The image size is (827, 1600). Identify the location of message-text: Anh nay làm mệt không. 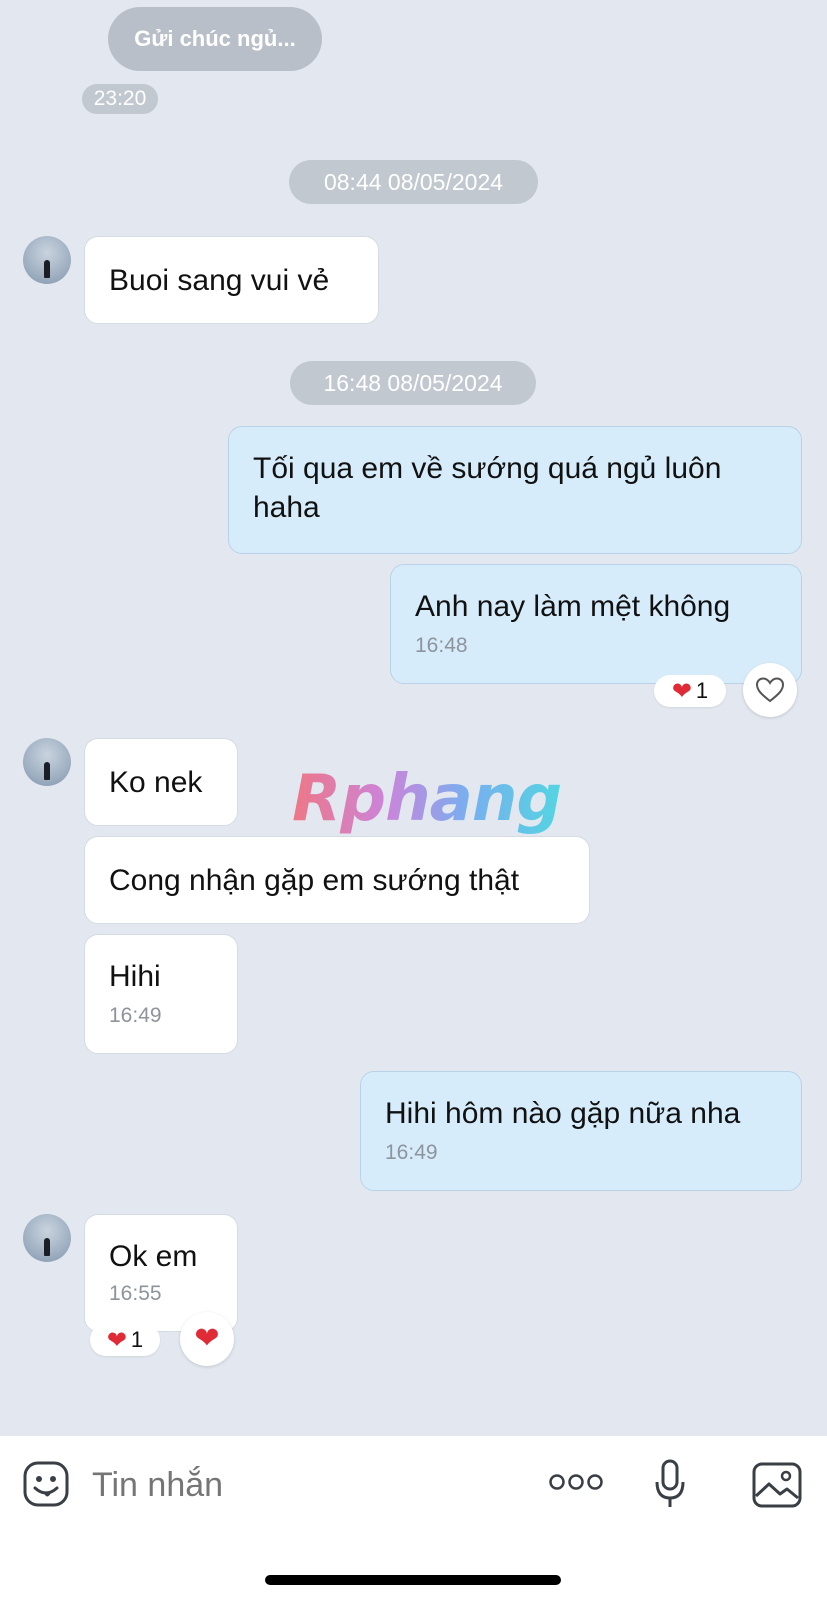
(573, 606).